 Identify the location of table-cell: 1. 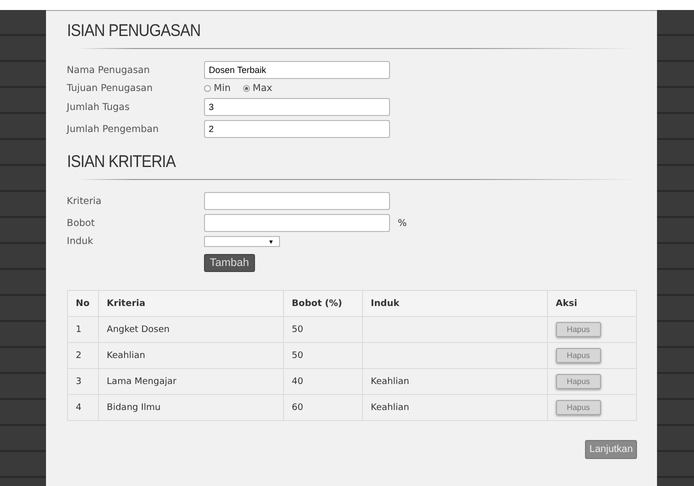
(82, 329).